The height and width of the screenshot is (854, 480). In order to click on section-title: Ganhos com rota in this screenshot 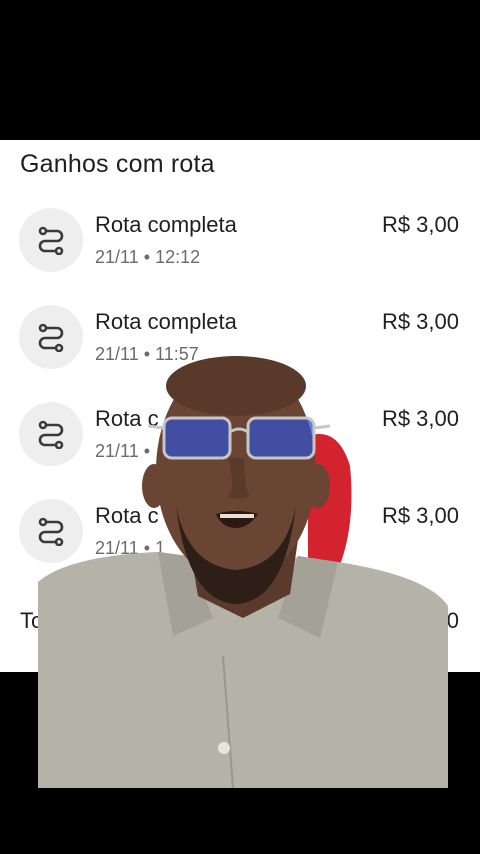, I will do `click(117, 164)`.